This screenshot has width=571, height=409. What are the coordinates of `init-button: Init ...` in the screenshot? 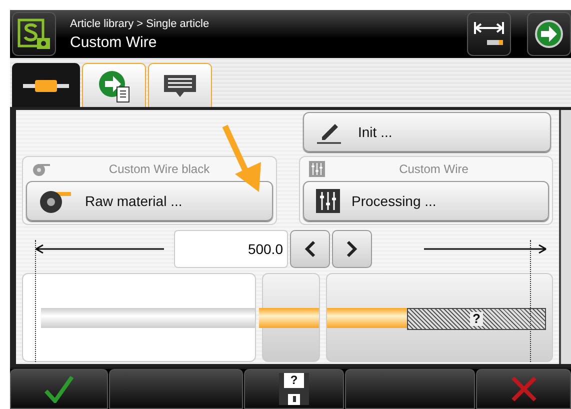 It's located at (427, 132).